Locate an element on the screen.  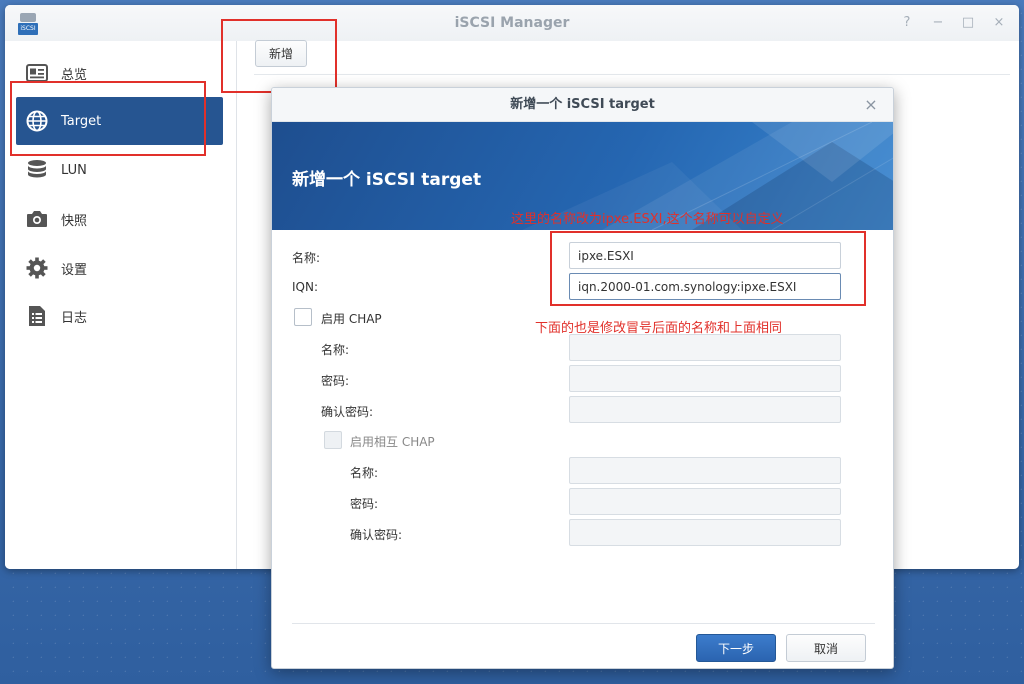
chap-name-input is located at coordinates (705, 347).